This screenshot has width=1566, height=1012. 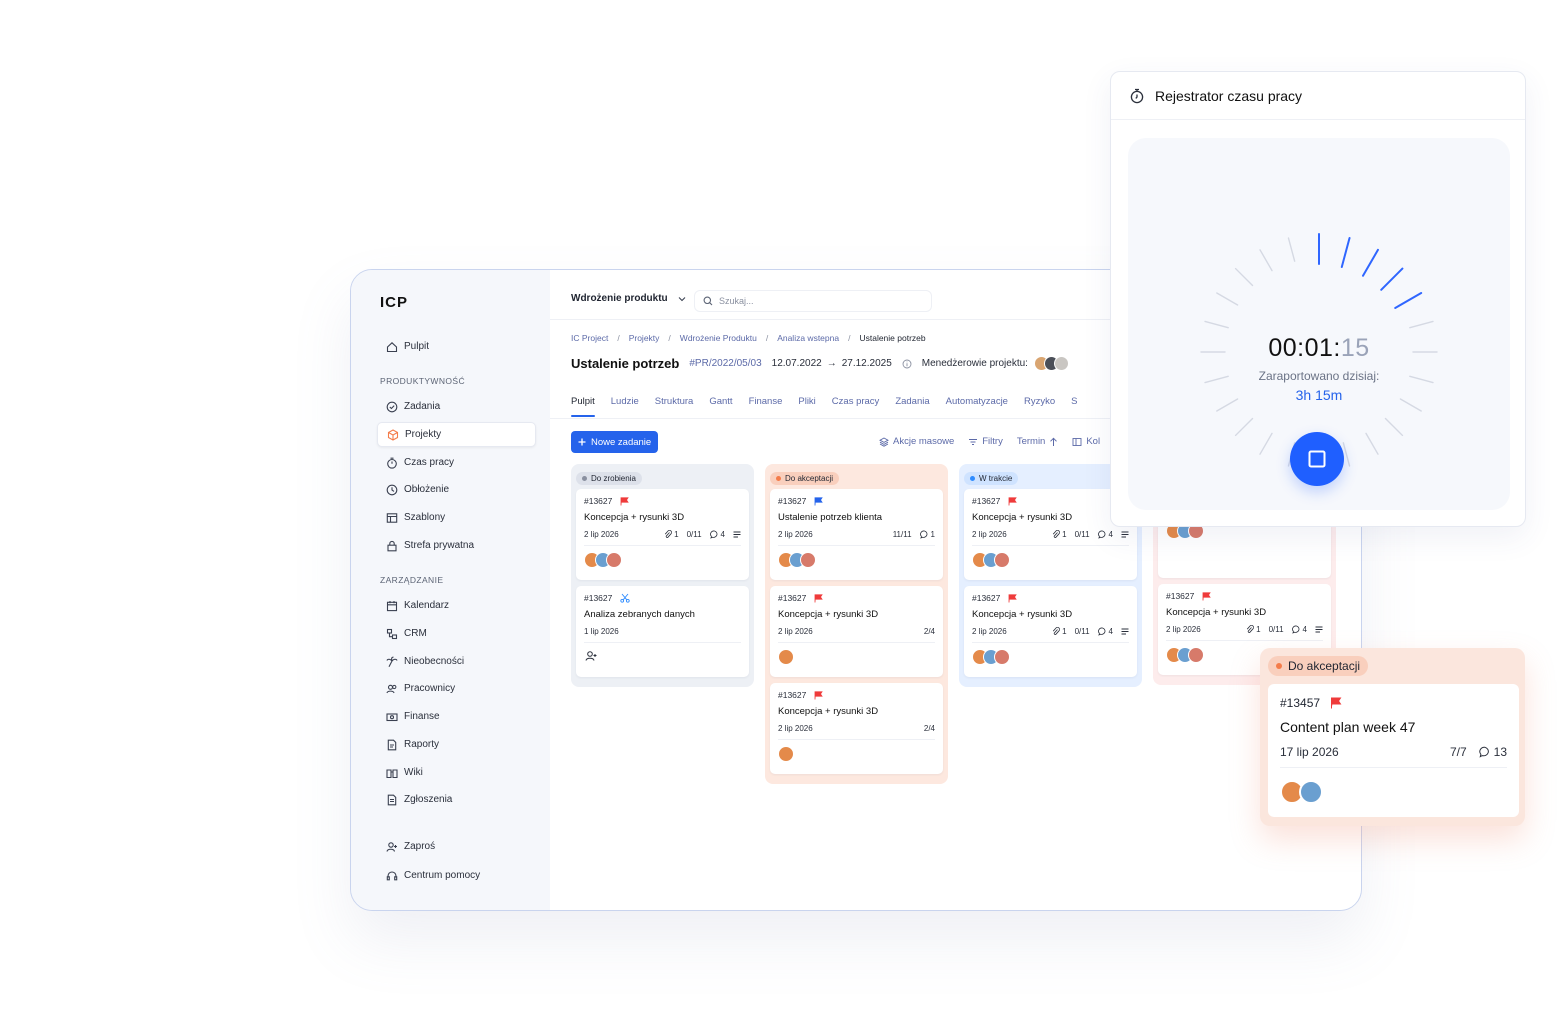 I want to click on stopwatch-icon, so click(x=391, y=462).